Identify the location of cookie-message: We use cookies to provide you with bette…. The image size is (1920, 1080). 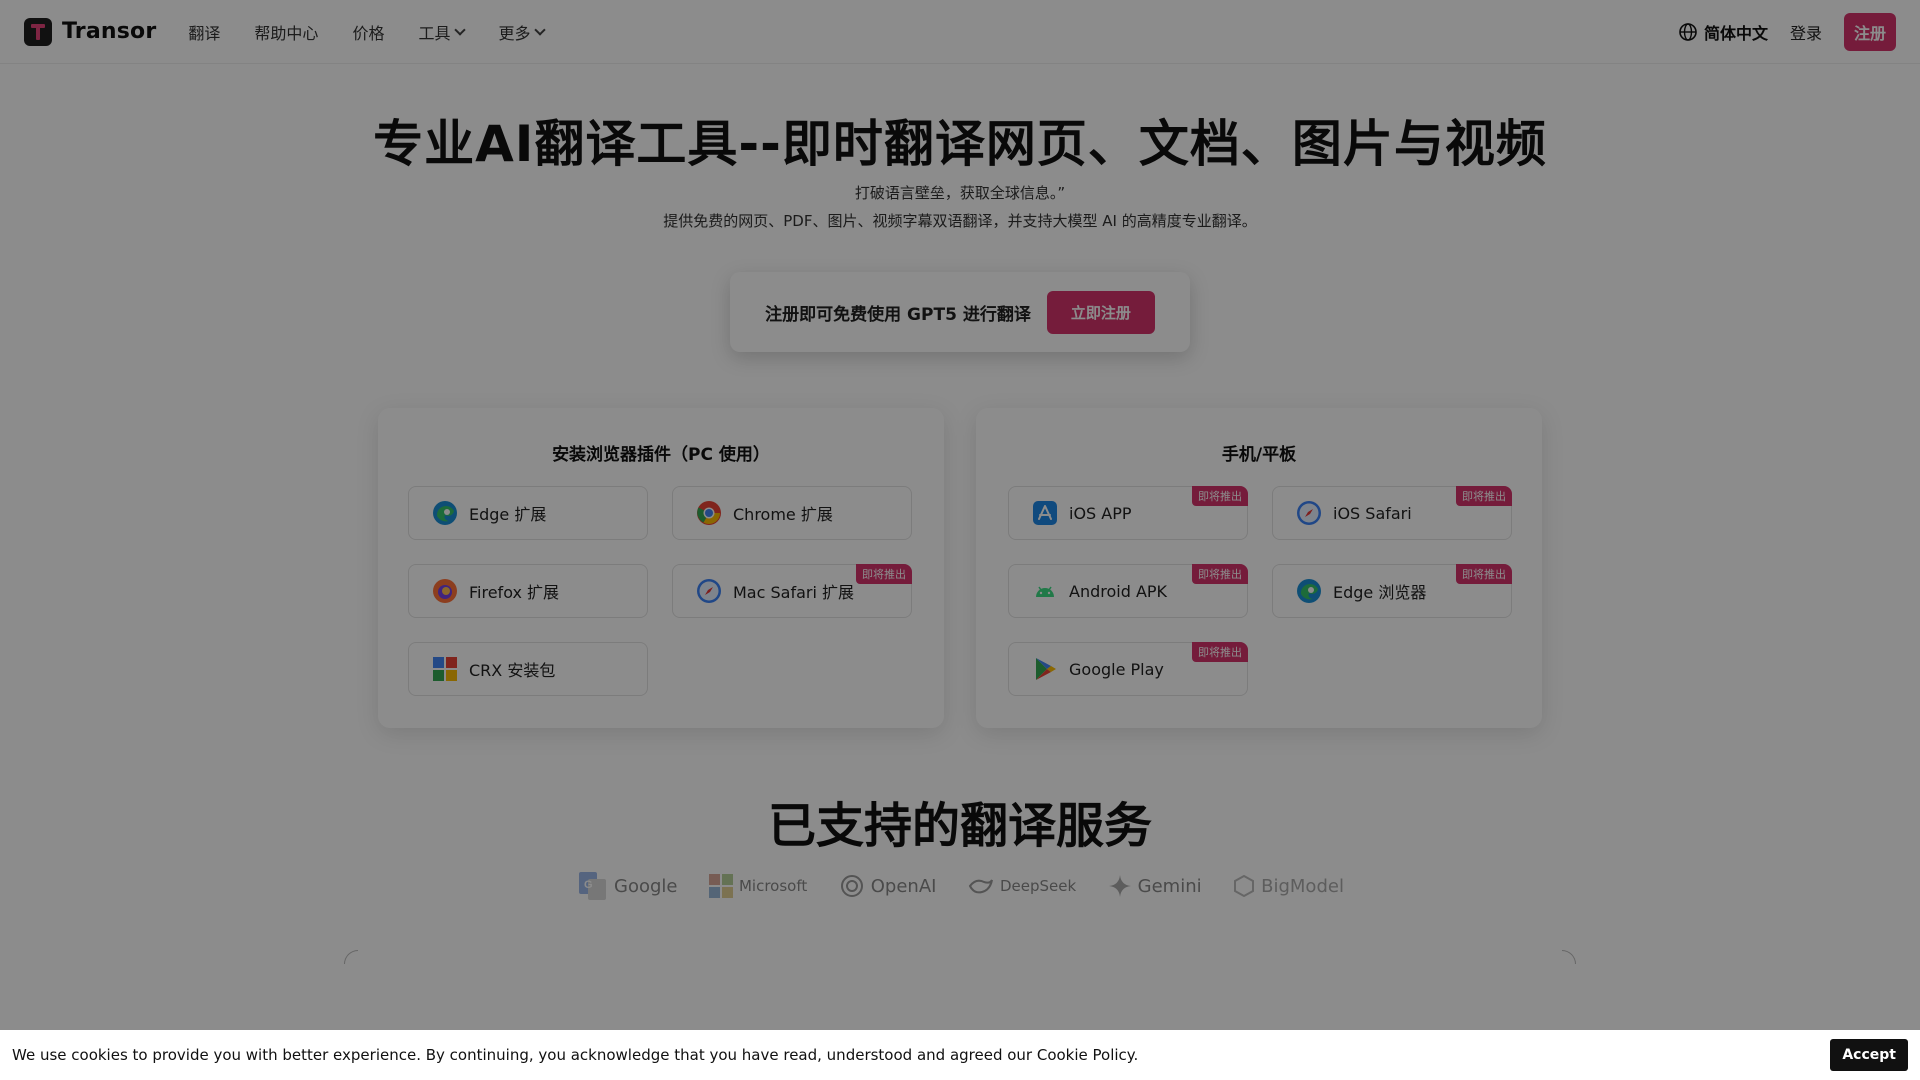
(575, 1055).